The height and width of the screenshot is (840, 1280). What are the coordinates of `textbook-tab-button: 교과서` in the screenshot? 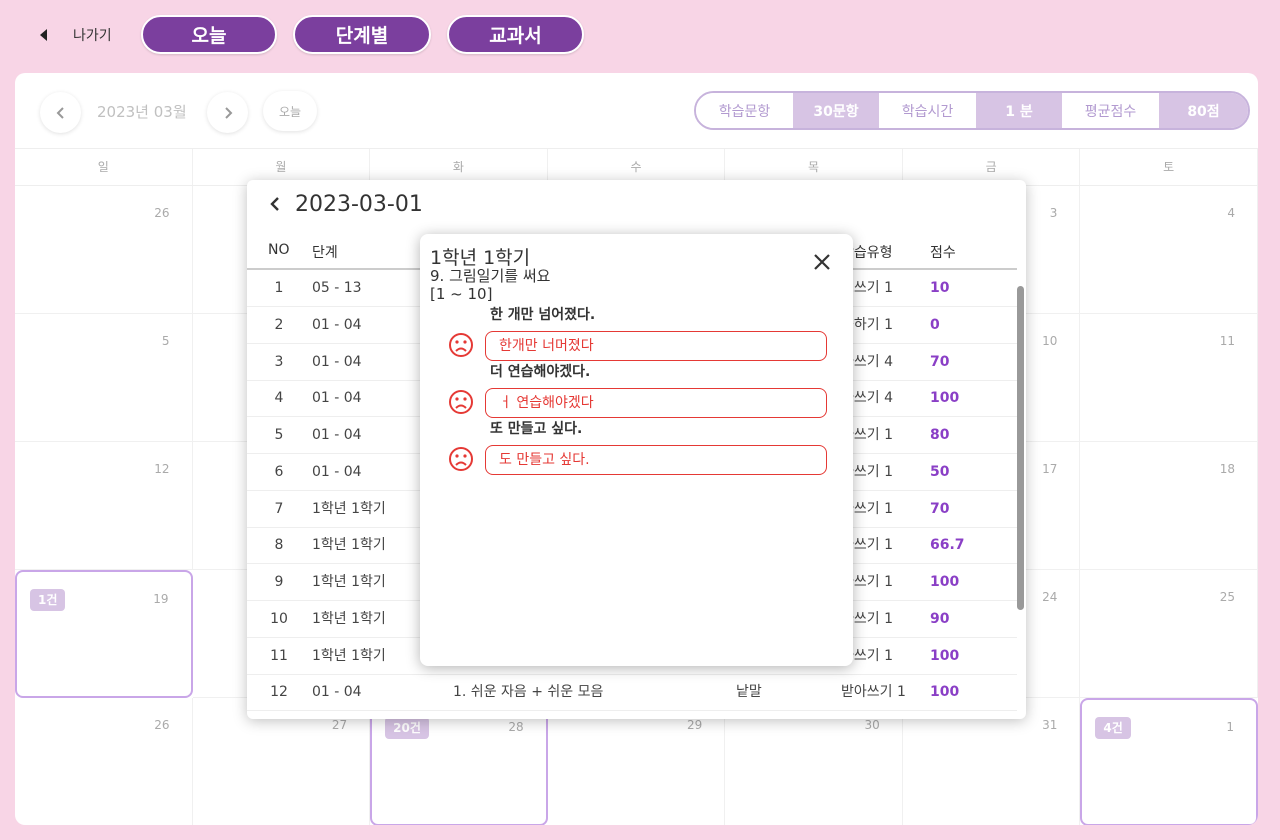 It's located at (515, 34).